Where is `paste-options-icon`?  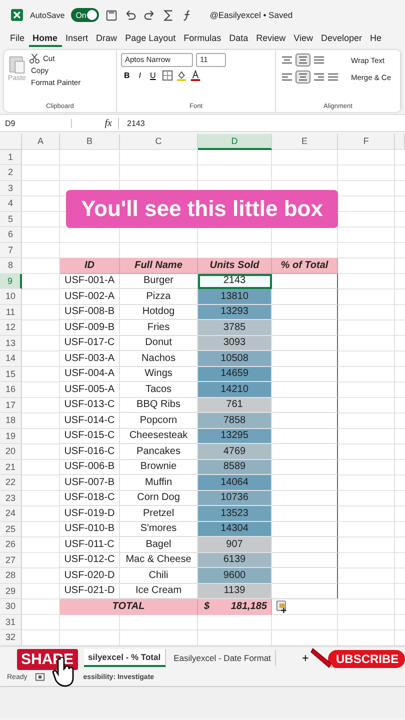
paste-options-icon is located at coordinates (282, 607).